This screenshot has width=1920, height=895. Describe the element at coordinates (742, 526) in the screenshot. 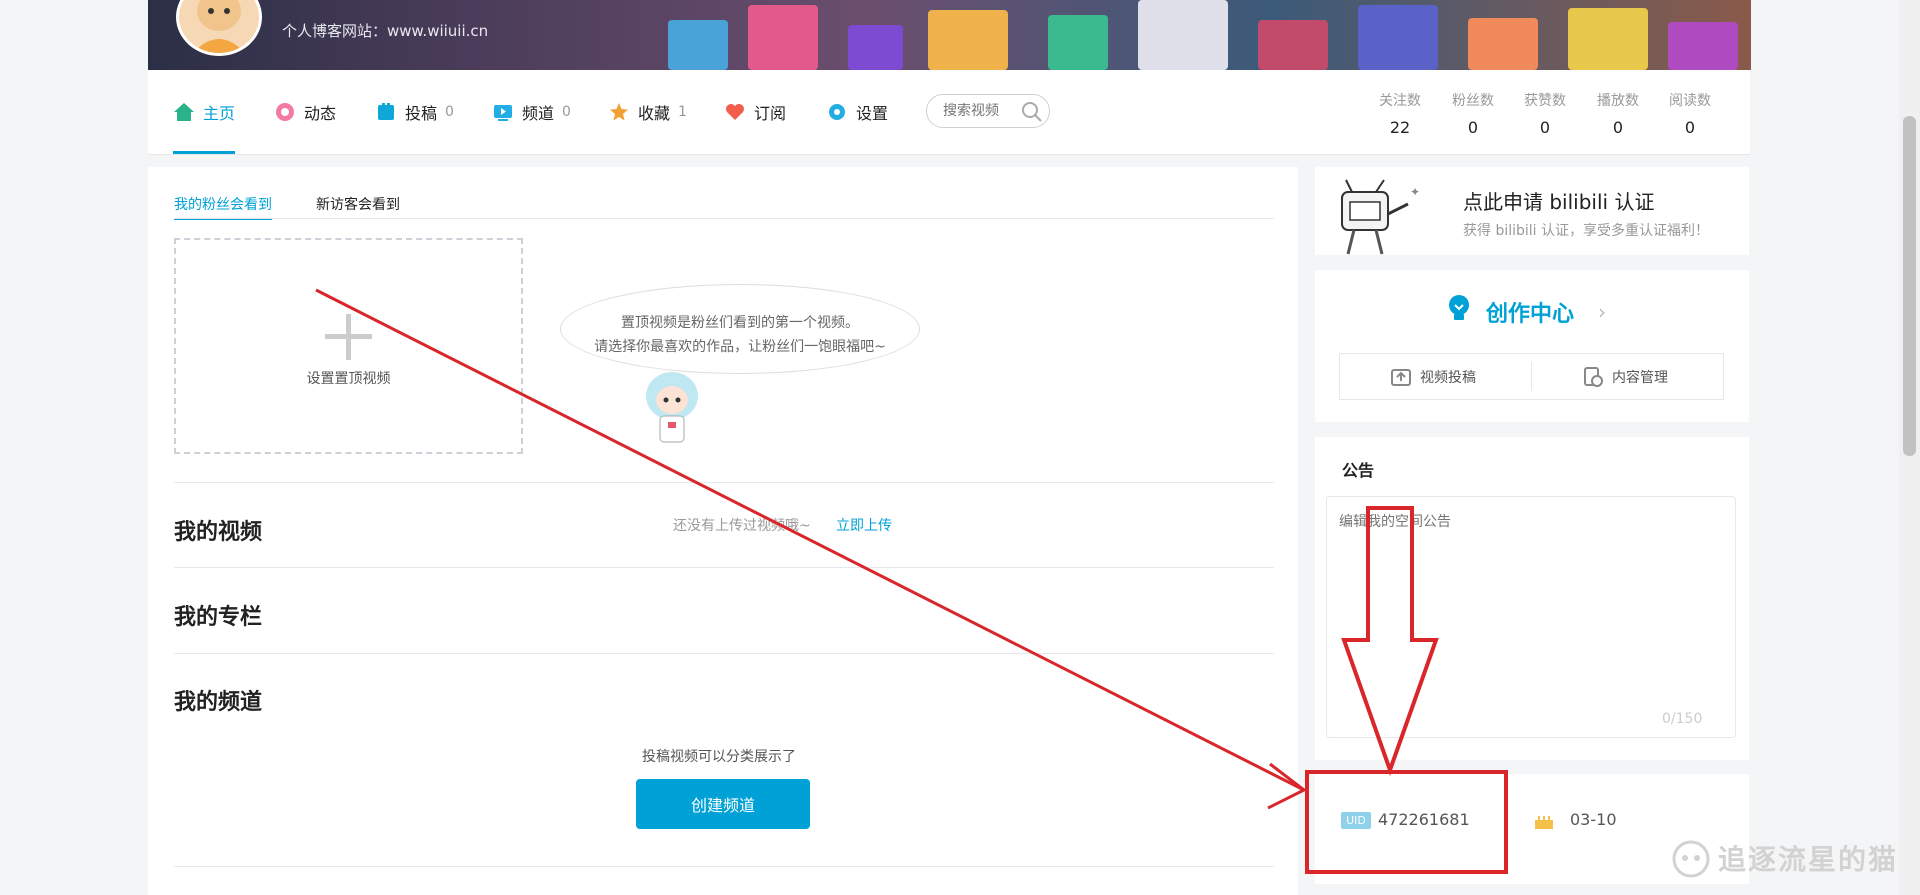

I see `no-video-text: 还没有上传过视频哦~` at that location.